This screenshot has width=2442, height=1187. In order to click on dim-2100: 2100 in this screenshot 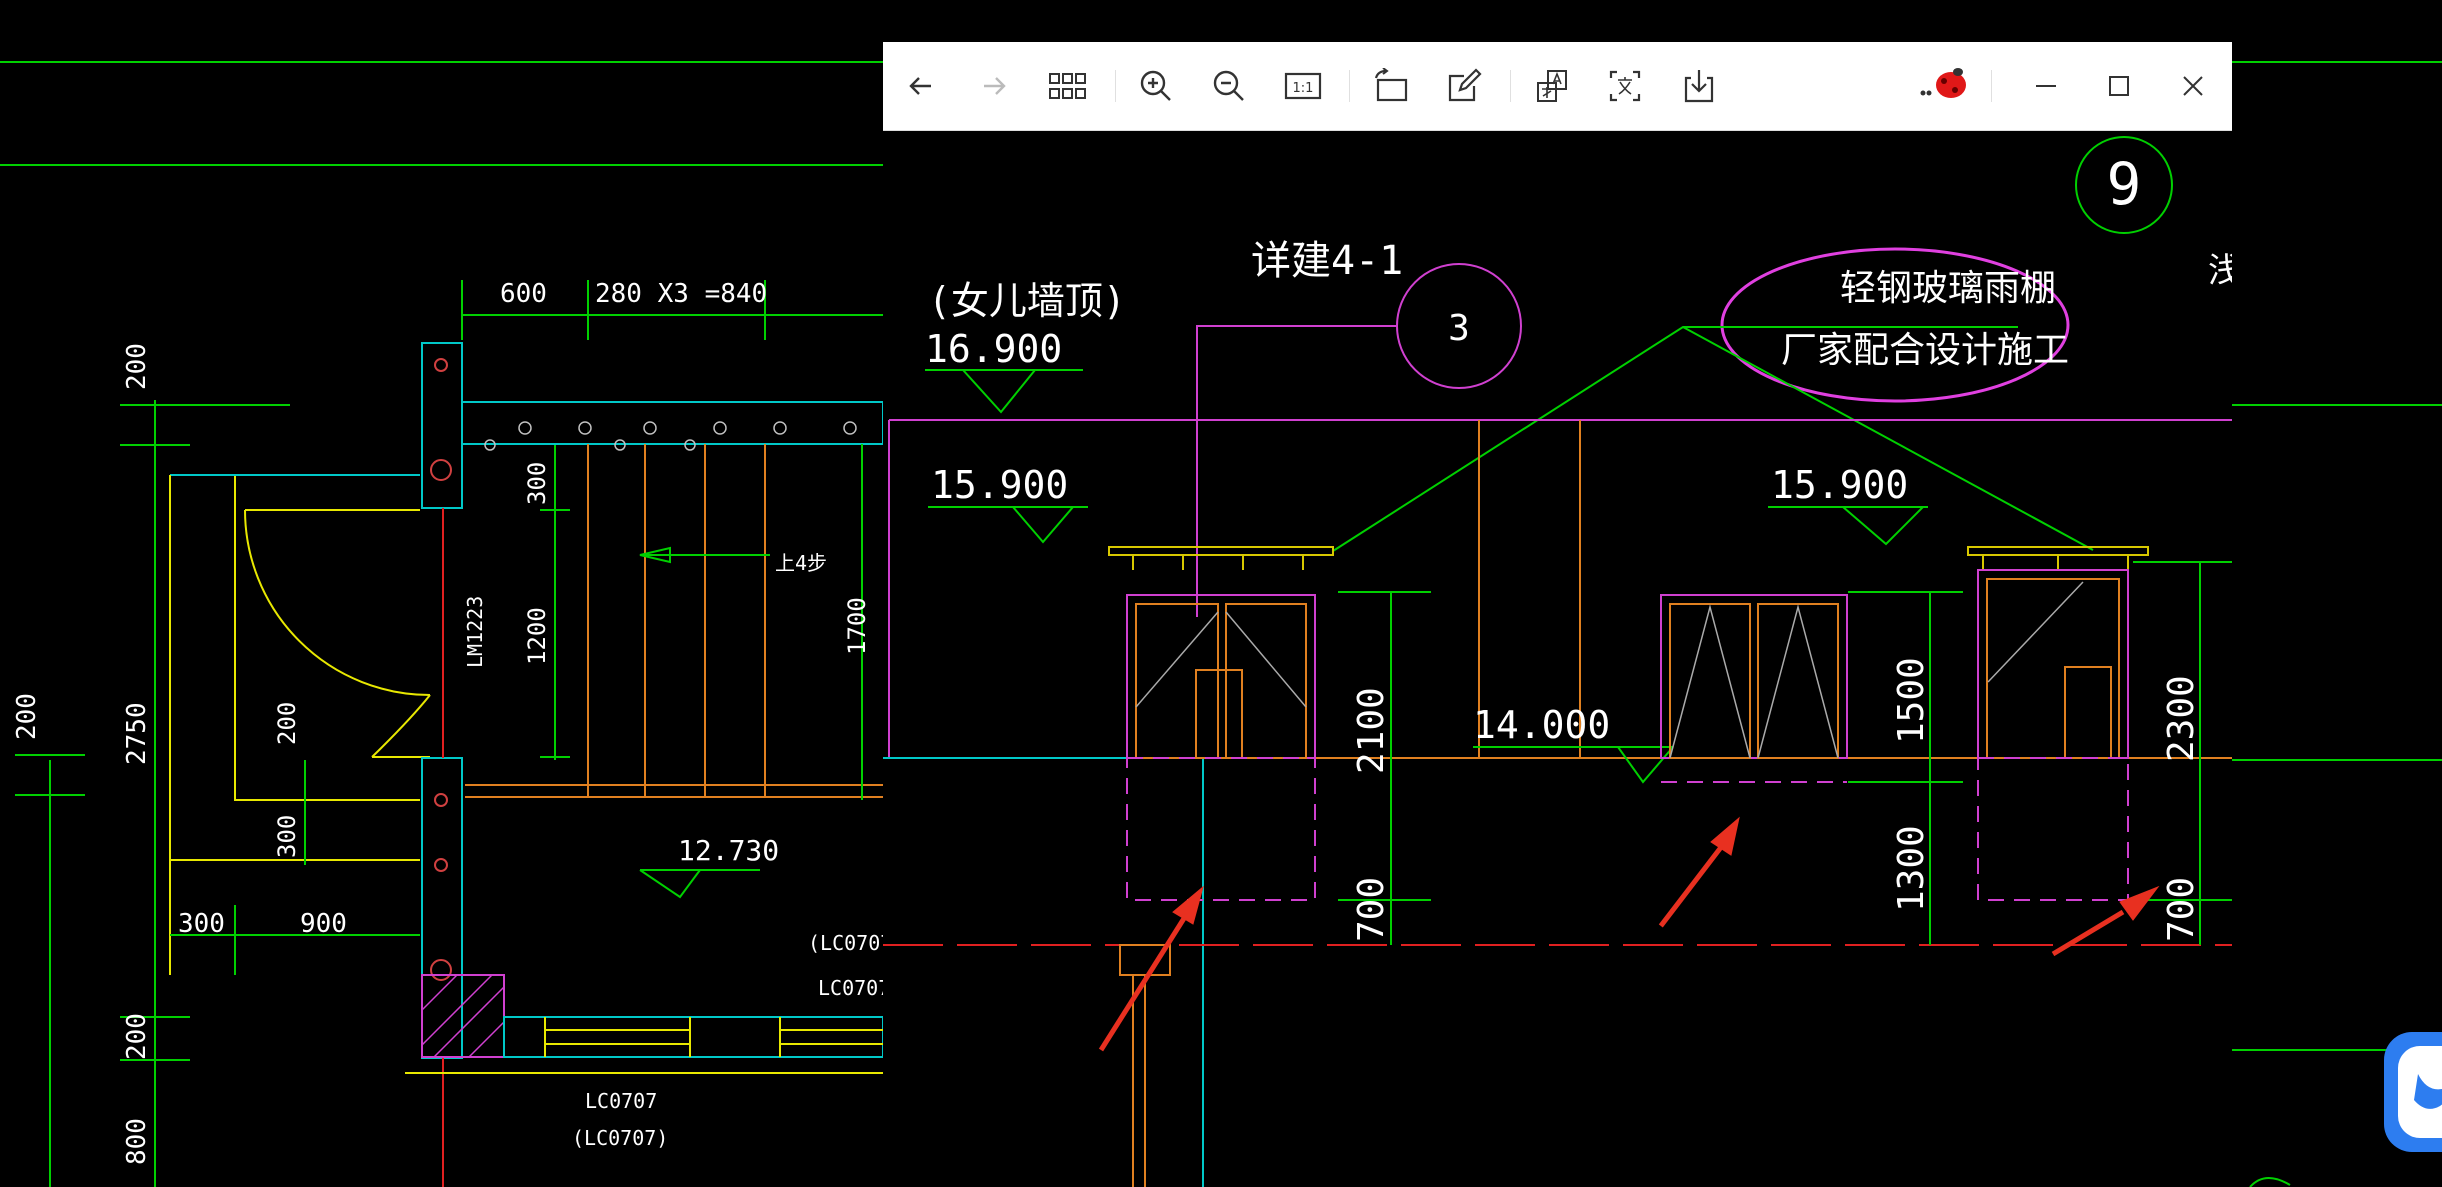, I will do `click(1371, 730)`.